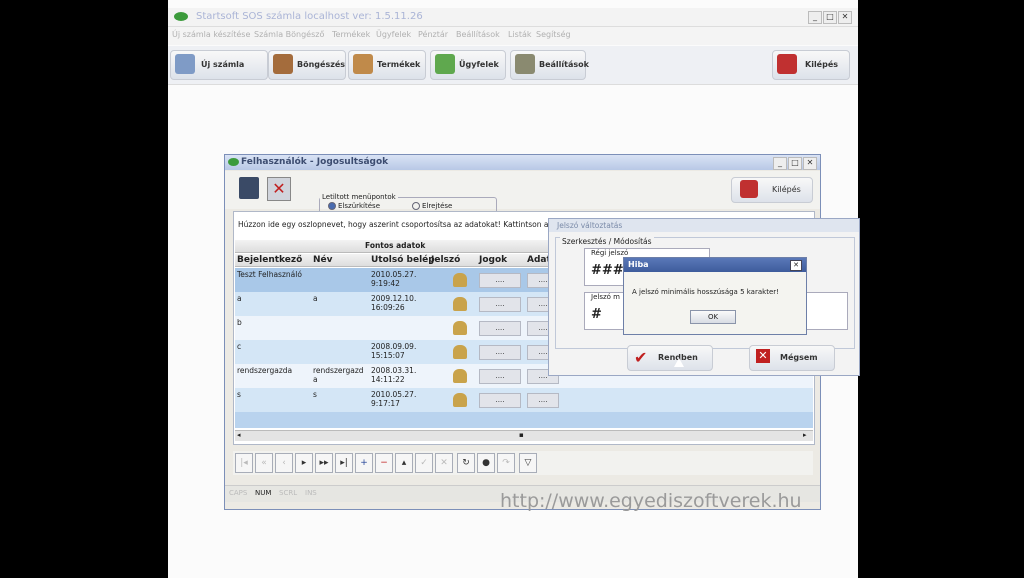 Image resolution: width=1024 pixels, height=578 pixels. Describe the element at coordinates (238, 493) in the screenshot. I see `caps-indicator: CAPS` at that location.